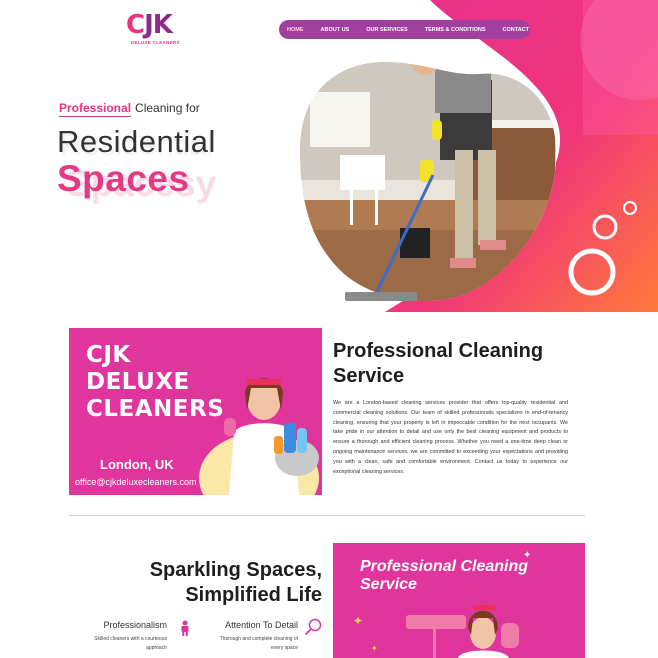  I want to click on feature-description-2: approach, so click(156, 648).